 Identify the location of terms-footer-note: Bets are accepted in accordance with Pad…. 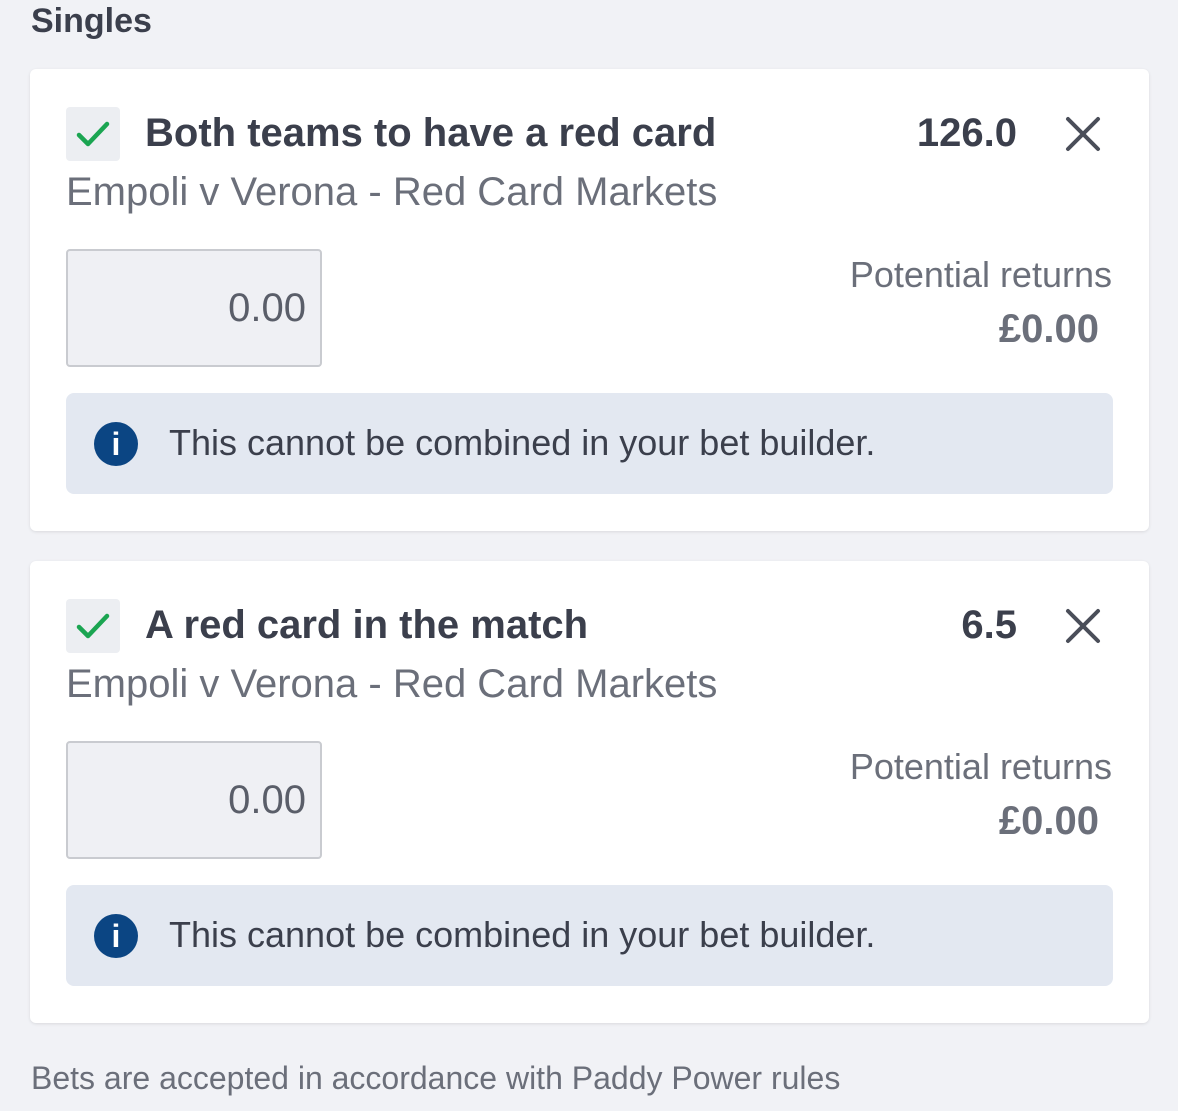
(436, 1078).